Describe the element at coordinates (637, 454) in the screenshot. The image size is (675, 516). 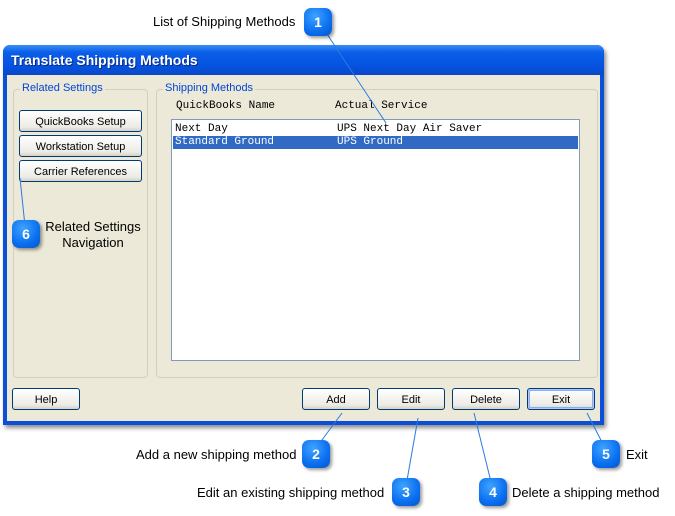
I see `callout-text-5: Exit` at that location.